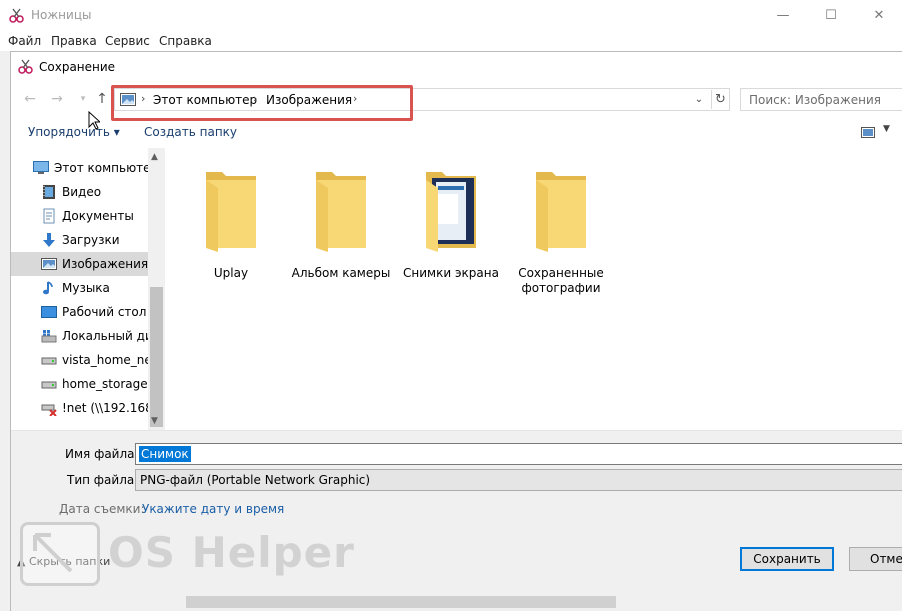  I want to click on sidebar-item-label: vista_home_new, so click(105, 360).